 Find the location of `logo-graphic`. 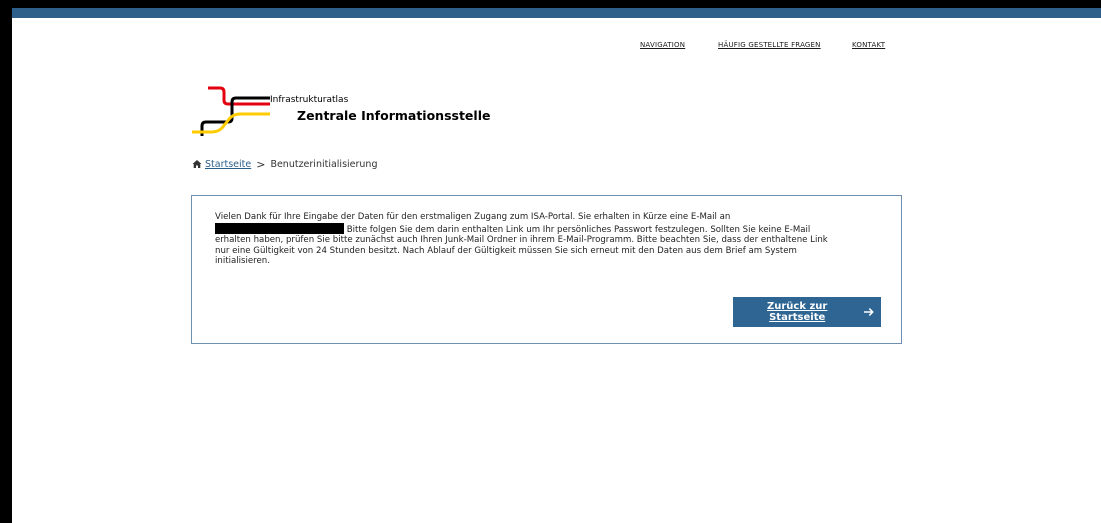

logo-graphic is located at coordinates (231, 111).